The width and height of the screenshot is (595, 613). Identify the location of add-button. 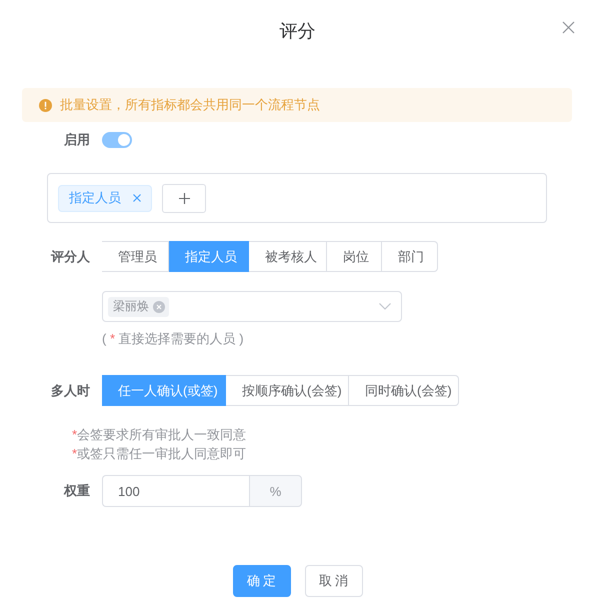
(184, 198).